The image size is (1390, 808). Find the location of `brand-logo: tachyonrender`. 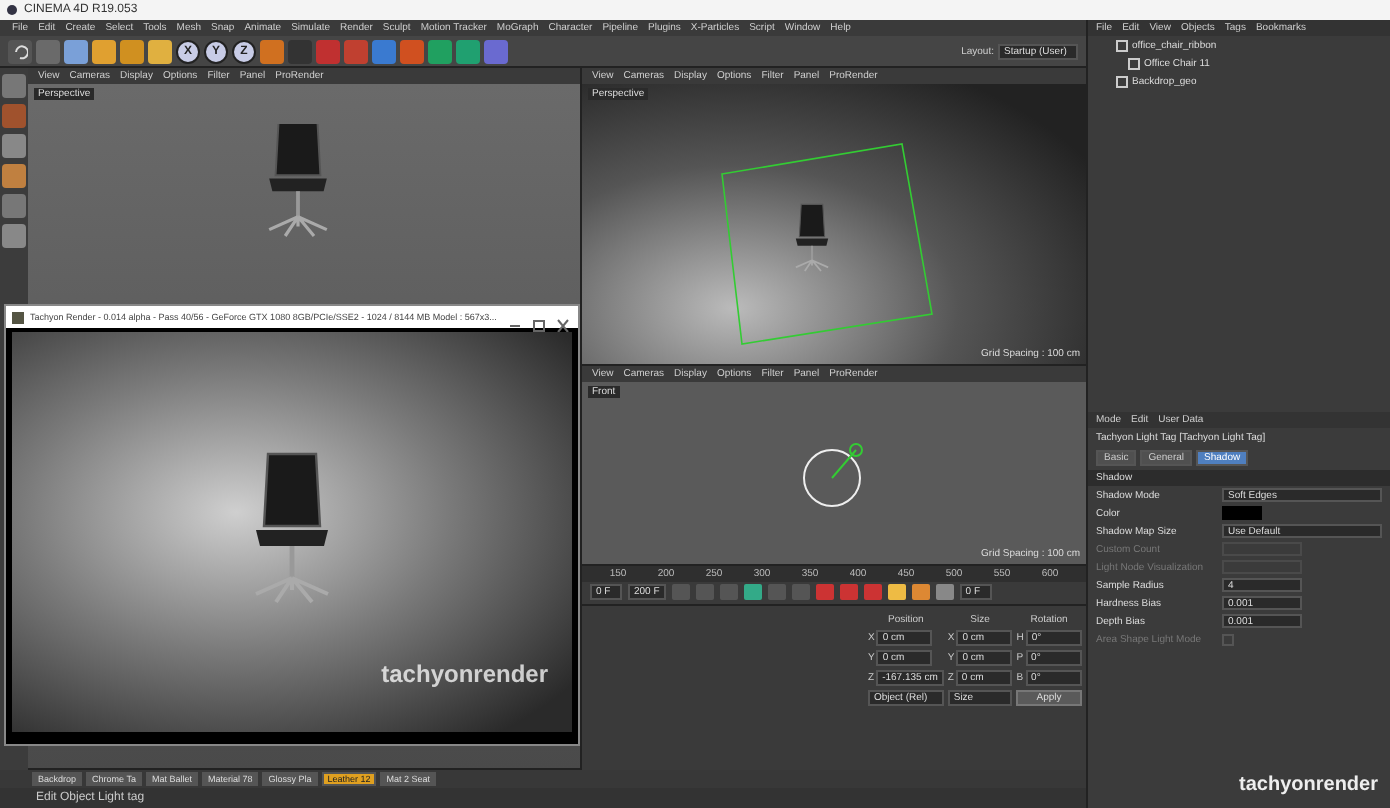

brand-logo: tachyonrender is located at coordinates (1308, 785).